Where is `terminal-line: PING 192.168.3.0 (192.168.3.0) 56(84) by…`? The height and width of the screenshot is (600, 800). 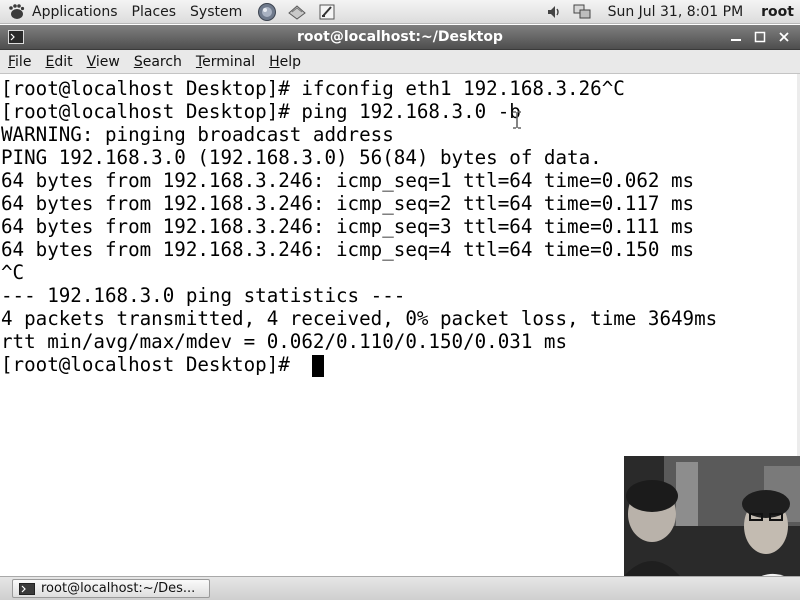
terminal-line: PING 192.168.3.0 (192.168.3.0) 56(84) by… is located at coordinates (301, 157).